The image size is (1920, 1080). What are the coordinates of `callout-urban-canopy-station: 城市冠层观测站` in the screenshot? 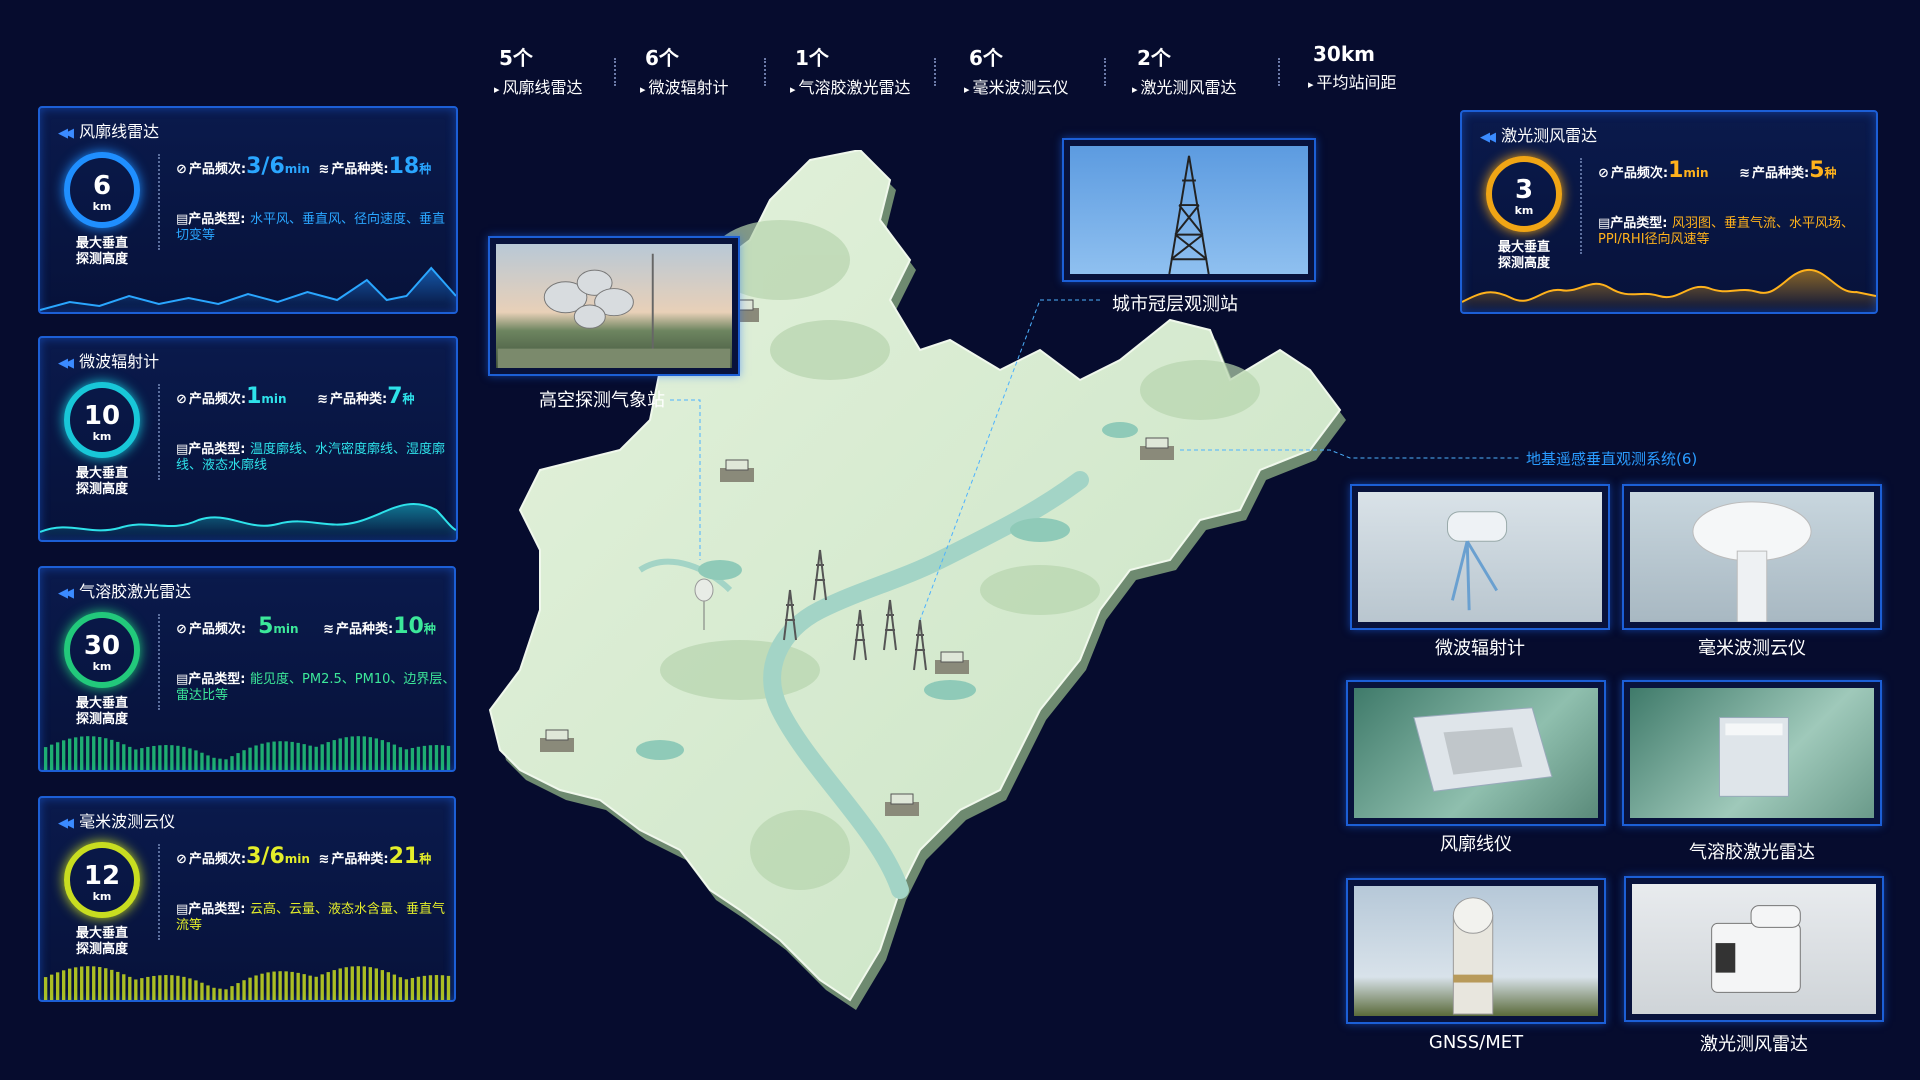 It's located at (1175, 304).